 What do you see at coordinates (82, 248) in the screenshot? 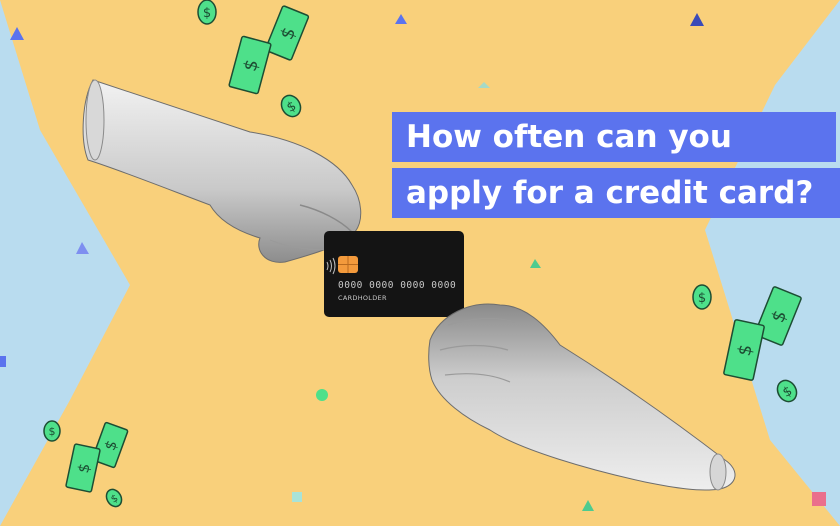
I see `triangle-shape` at bounding box center [82, 248].